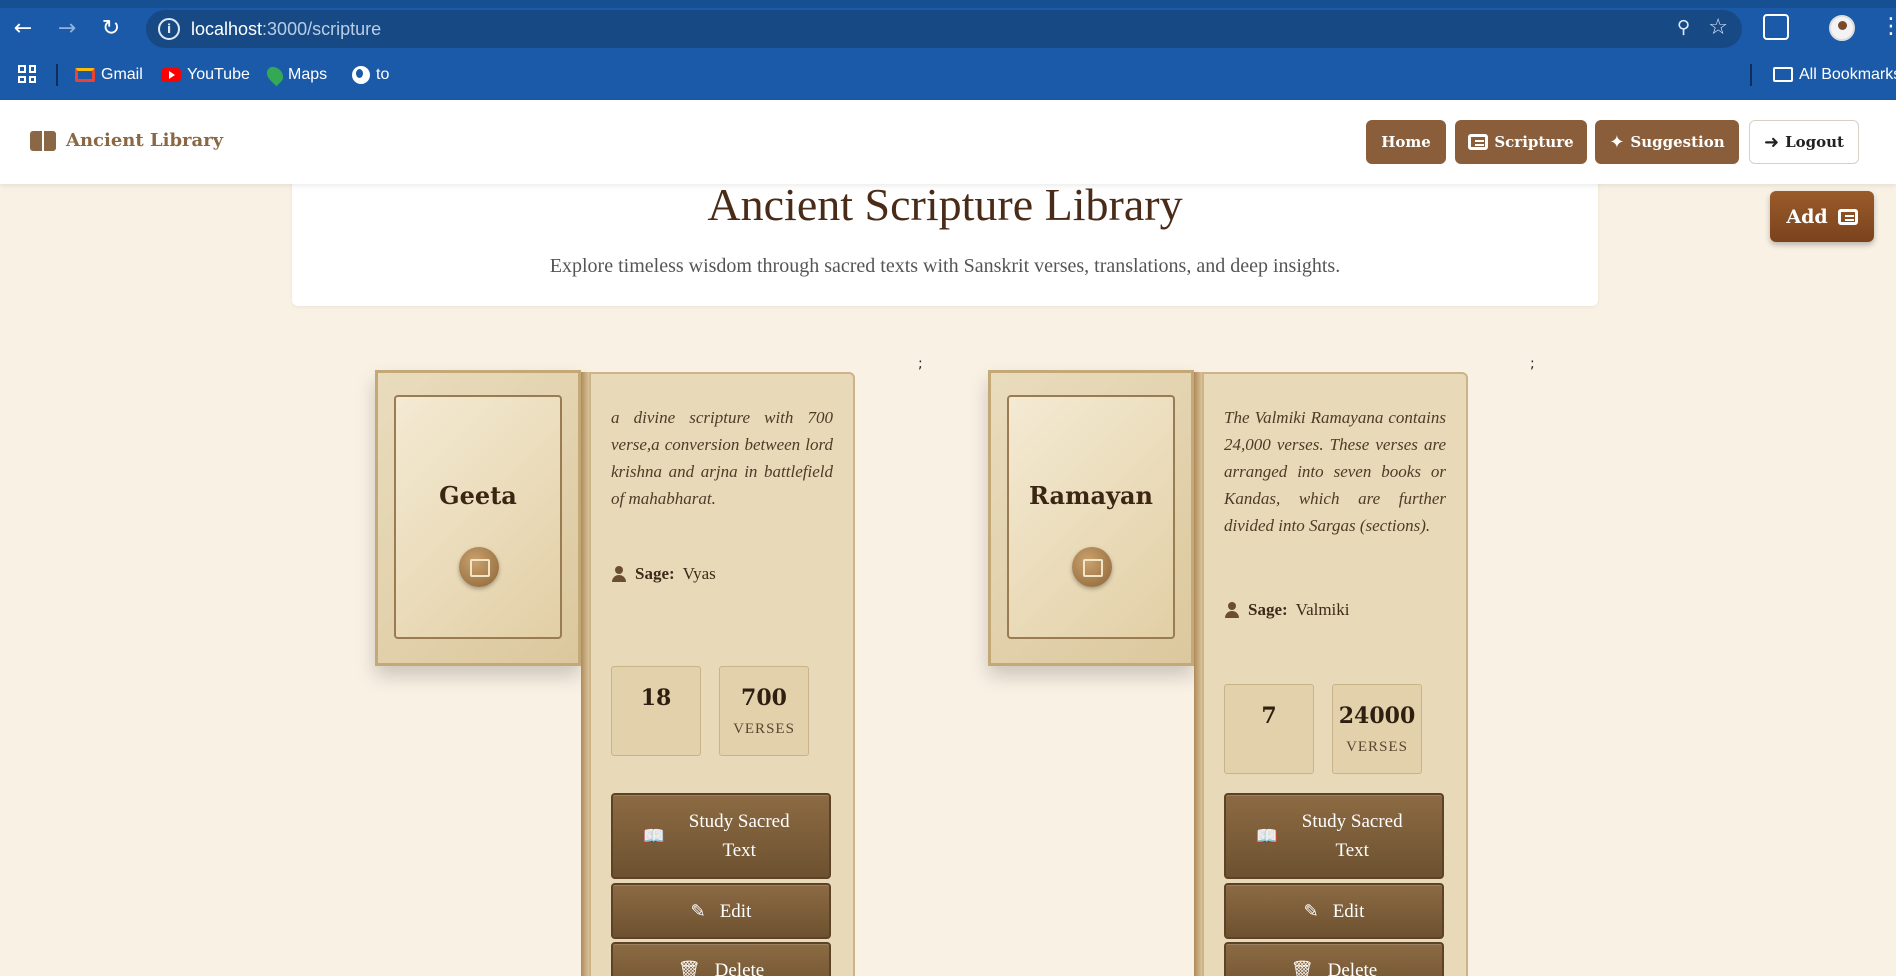 Image resolution: width=1896 pixels, height=976 pixels. Describe the element at coordinates (23, 29) in the screenshot. I see `back-arrow-icon: ←` at that location.